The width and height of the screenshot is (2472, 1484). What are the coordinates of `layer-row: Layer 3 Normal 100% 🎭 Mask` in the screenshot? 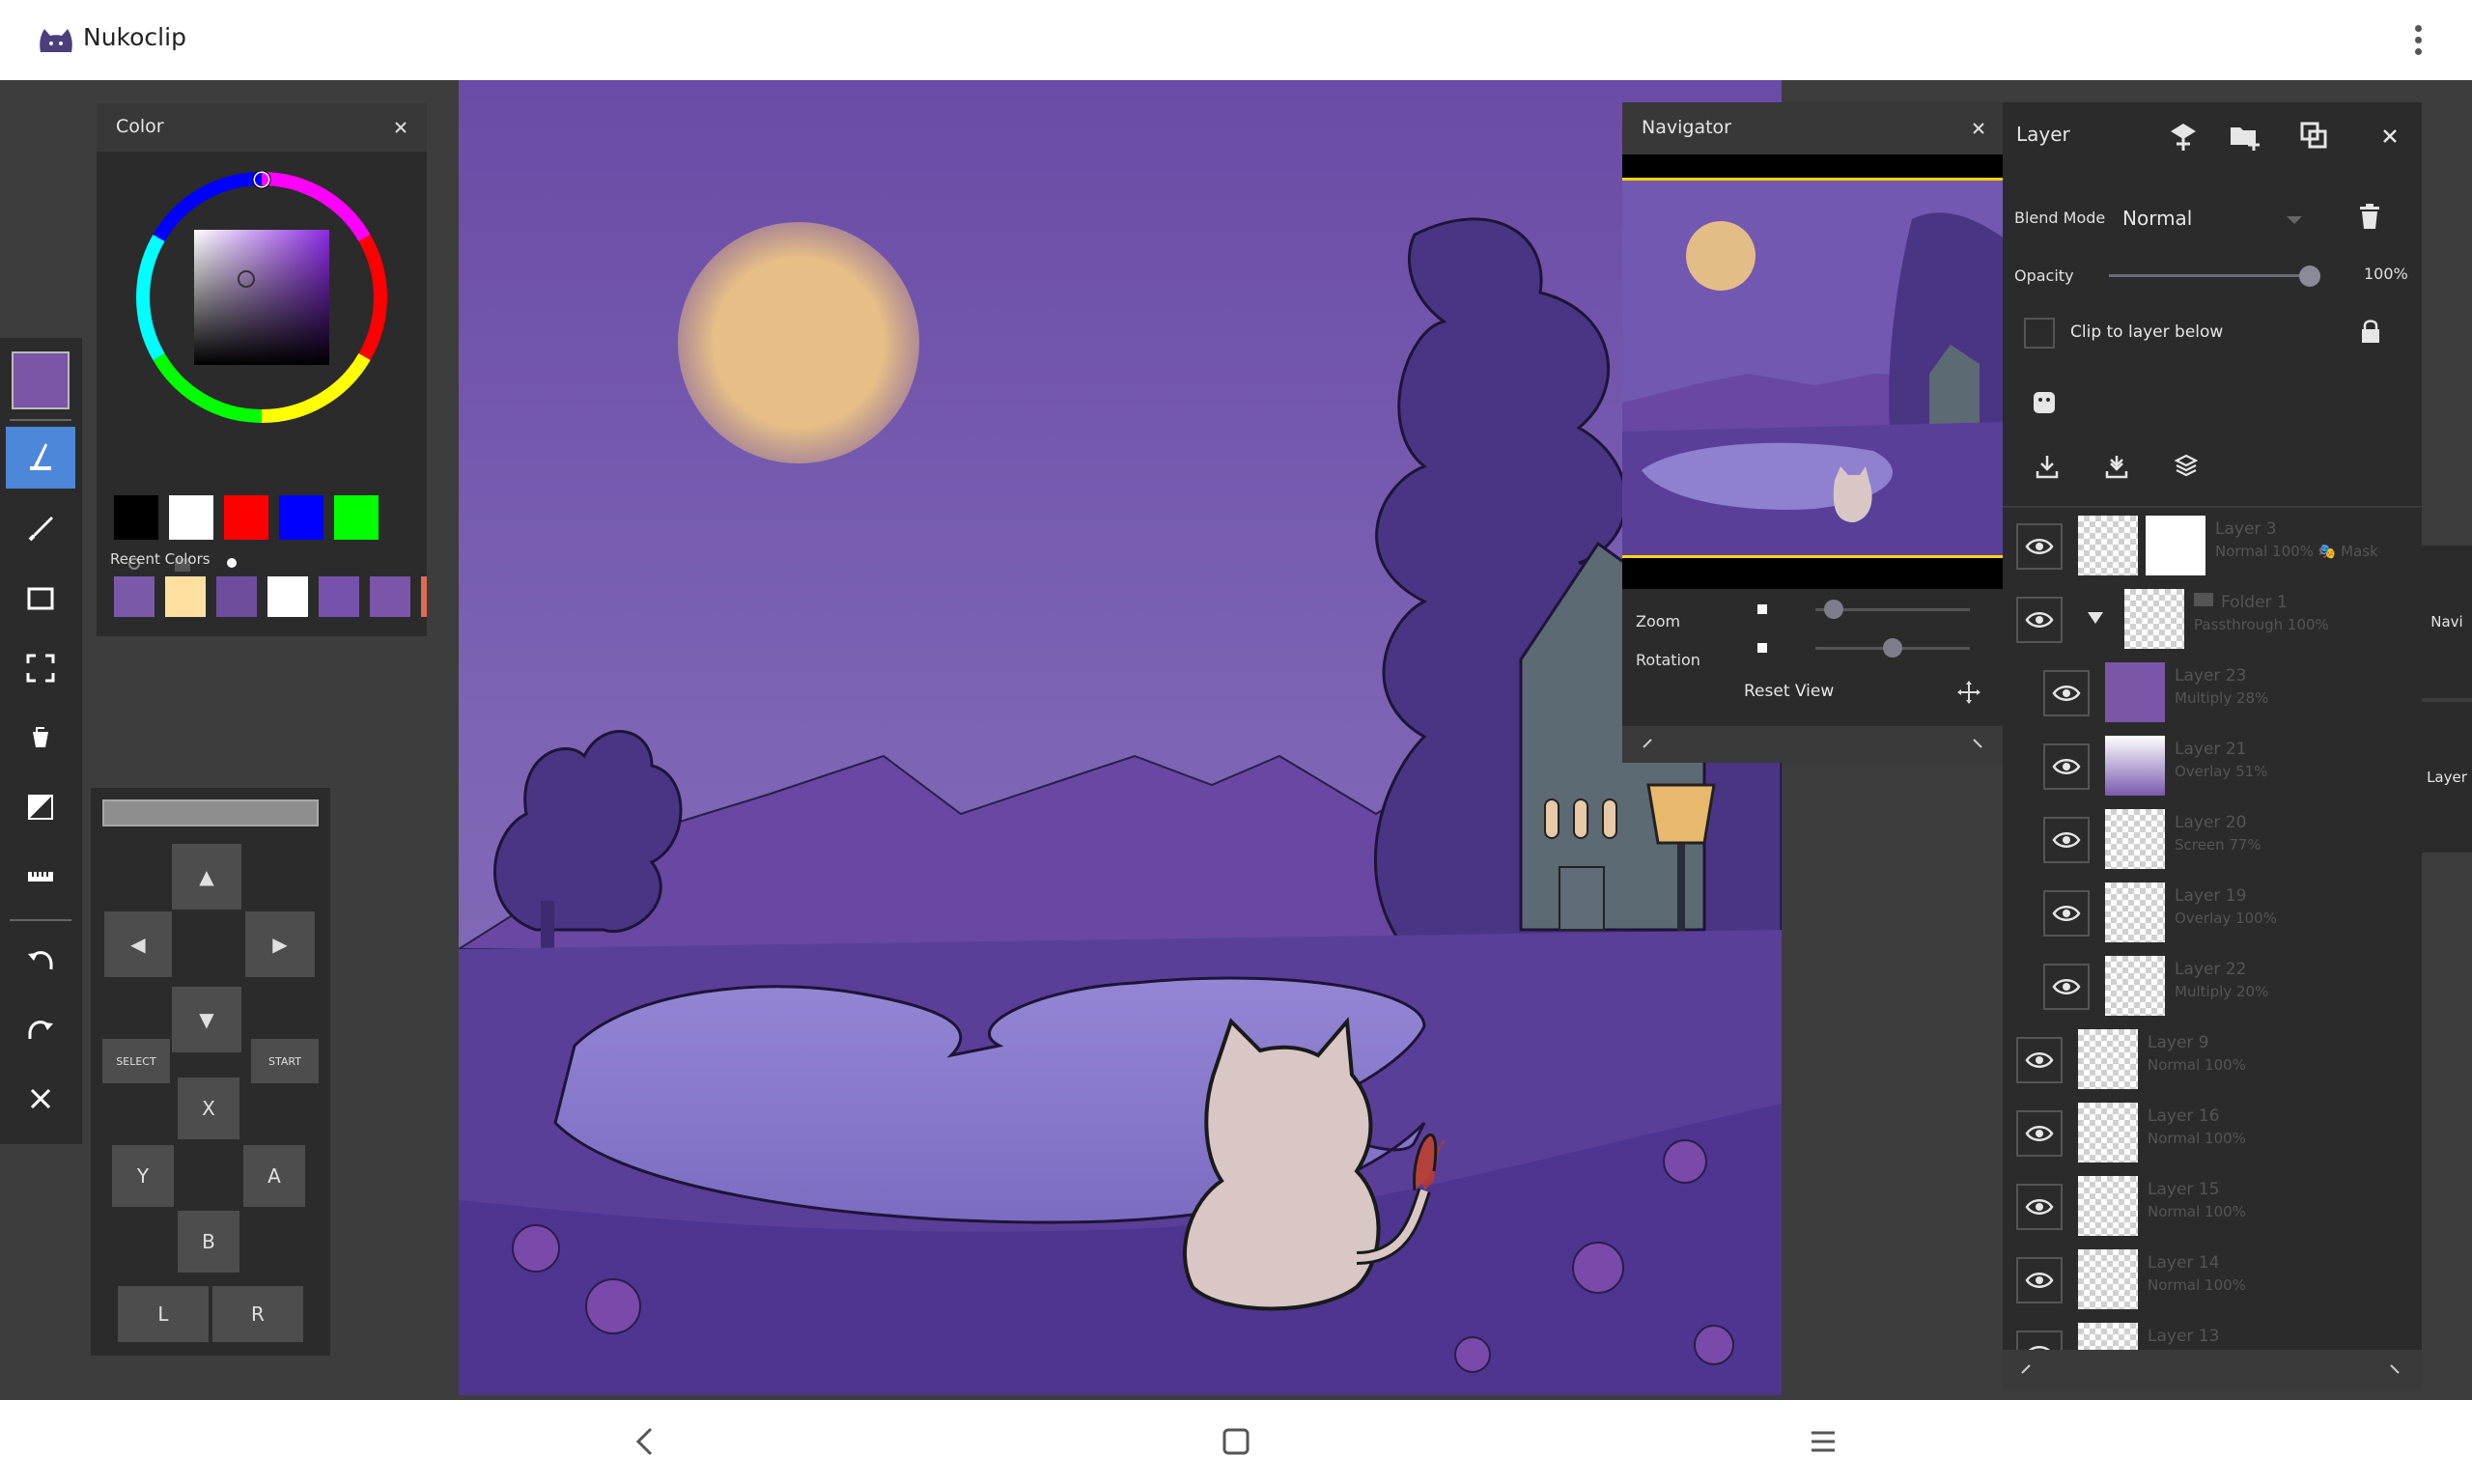 It's located at (2212, 545).